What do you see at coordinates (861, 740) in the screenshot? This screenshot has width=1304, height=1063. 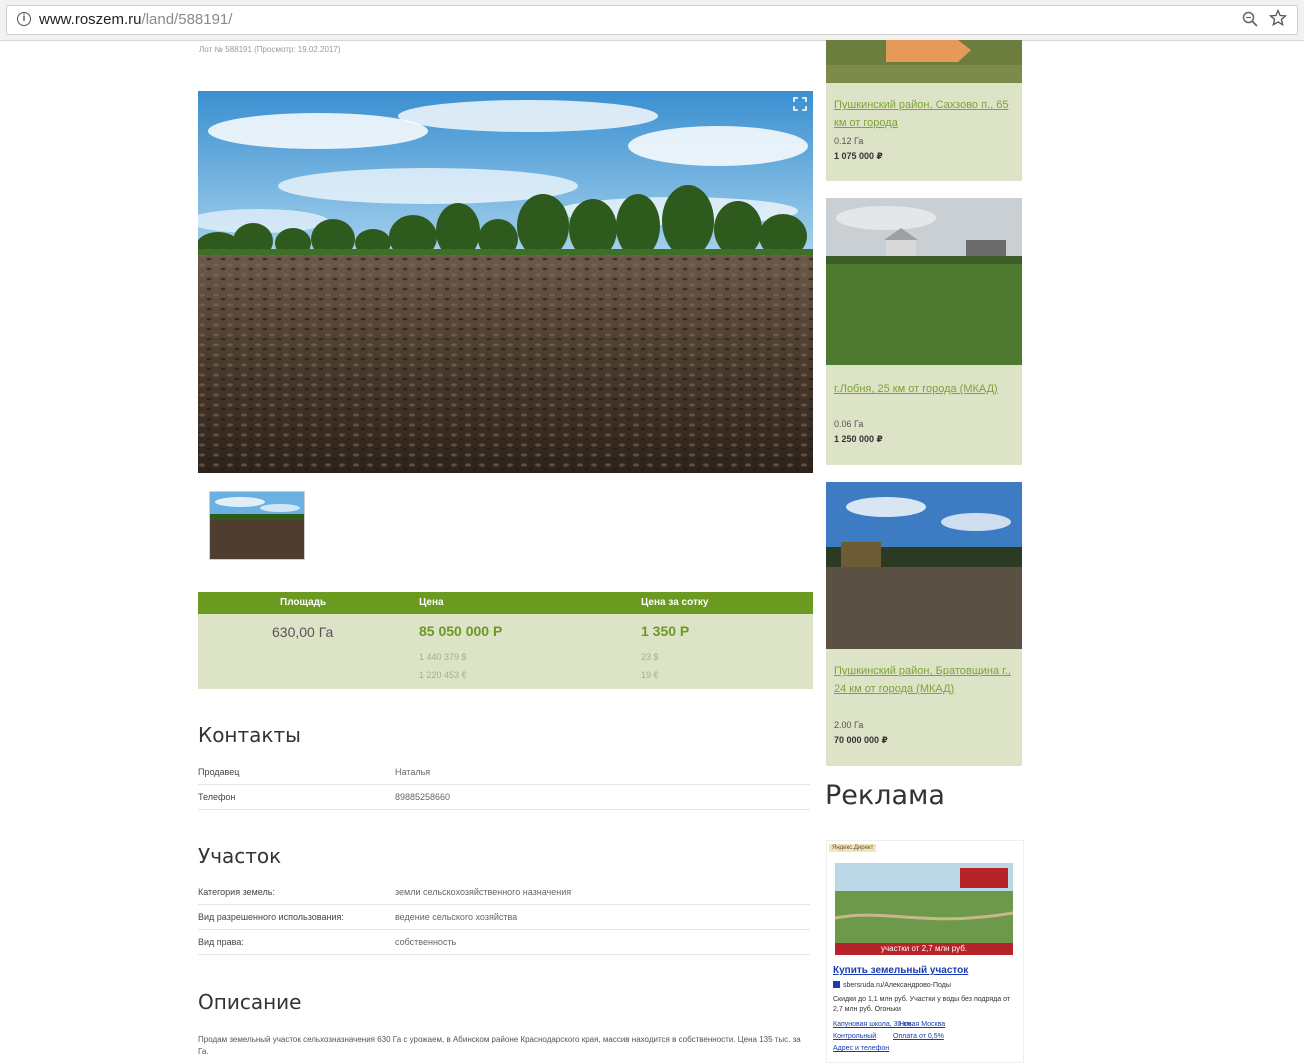 I see `related-listing-price: 70 000 000 ₽` at bounding box center [861, 740].